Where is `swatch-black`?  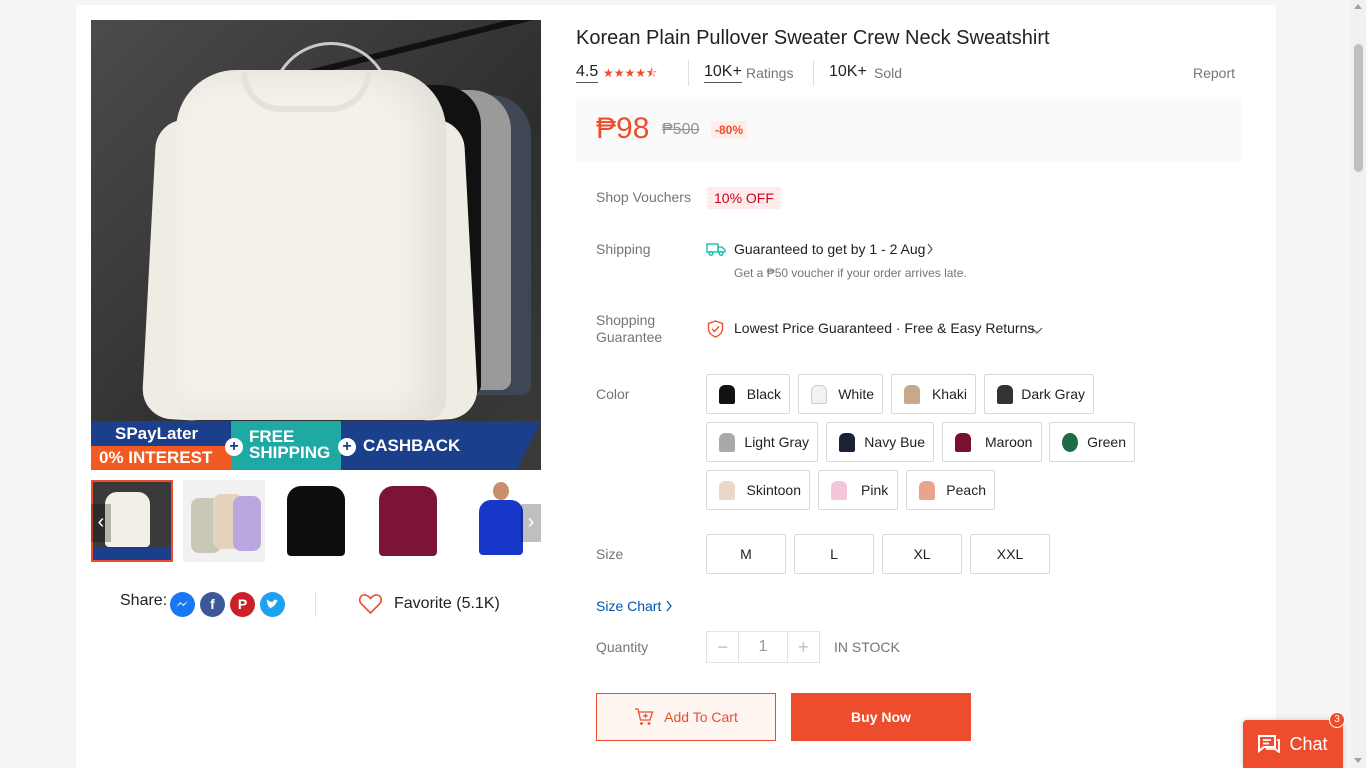
swatch-black is located at coordinates (727, 394).